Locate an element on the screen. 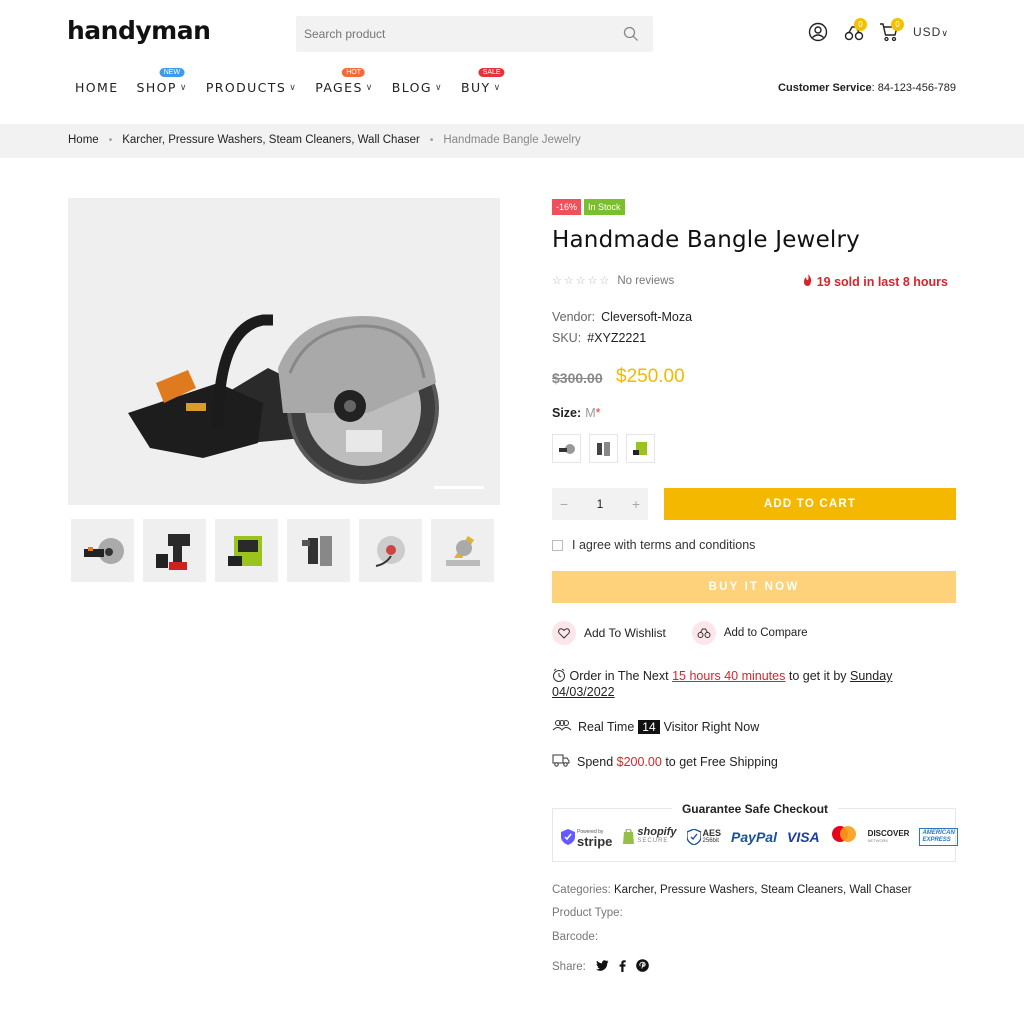 The image size is (1024, 1024). charger-swatch-image is located at coordinates (639, 448).